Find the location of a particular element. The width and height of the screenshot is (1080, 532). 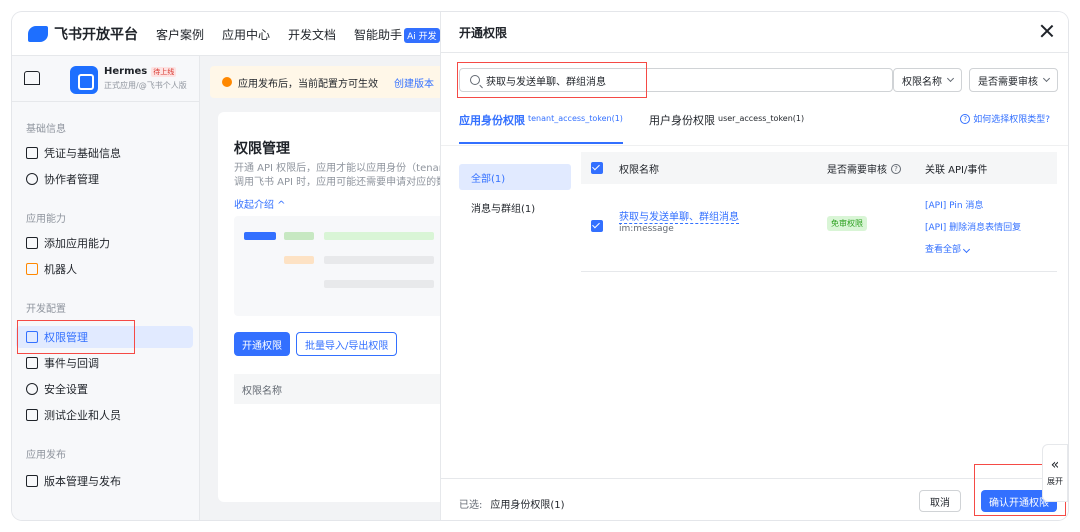

intro-diagram is located at coordinates (343, 266).